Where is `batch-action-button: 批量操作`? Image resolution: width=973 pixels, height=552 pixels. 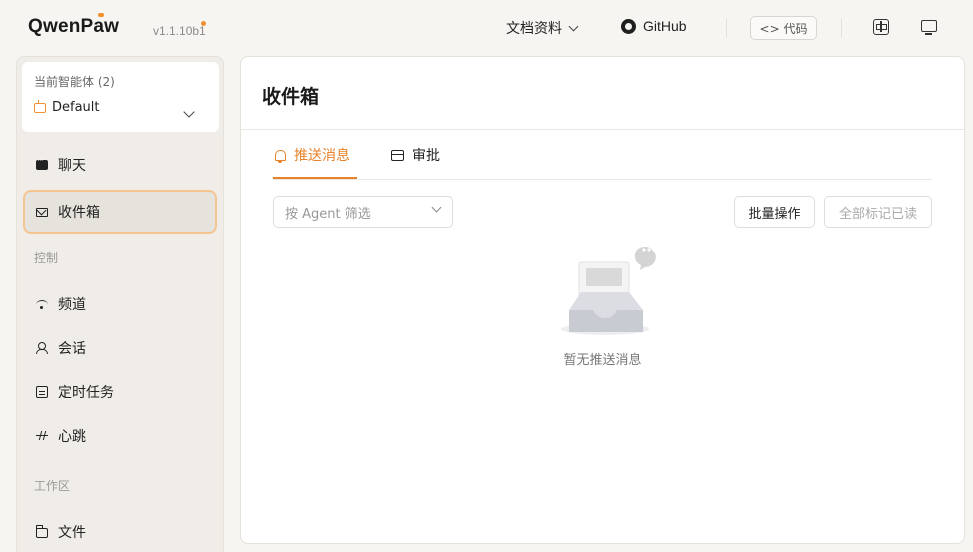
batch-action-button: 批量操作 is located at coordinates (774, 212).